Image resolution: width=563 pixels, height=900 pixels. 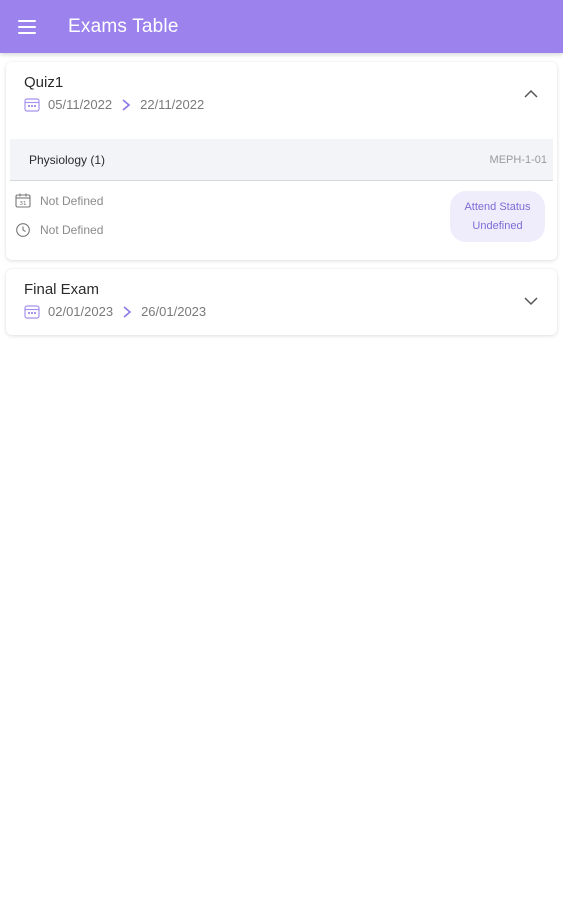 I want to click on subject-date: Not Defined, so click(x=72, y=200).